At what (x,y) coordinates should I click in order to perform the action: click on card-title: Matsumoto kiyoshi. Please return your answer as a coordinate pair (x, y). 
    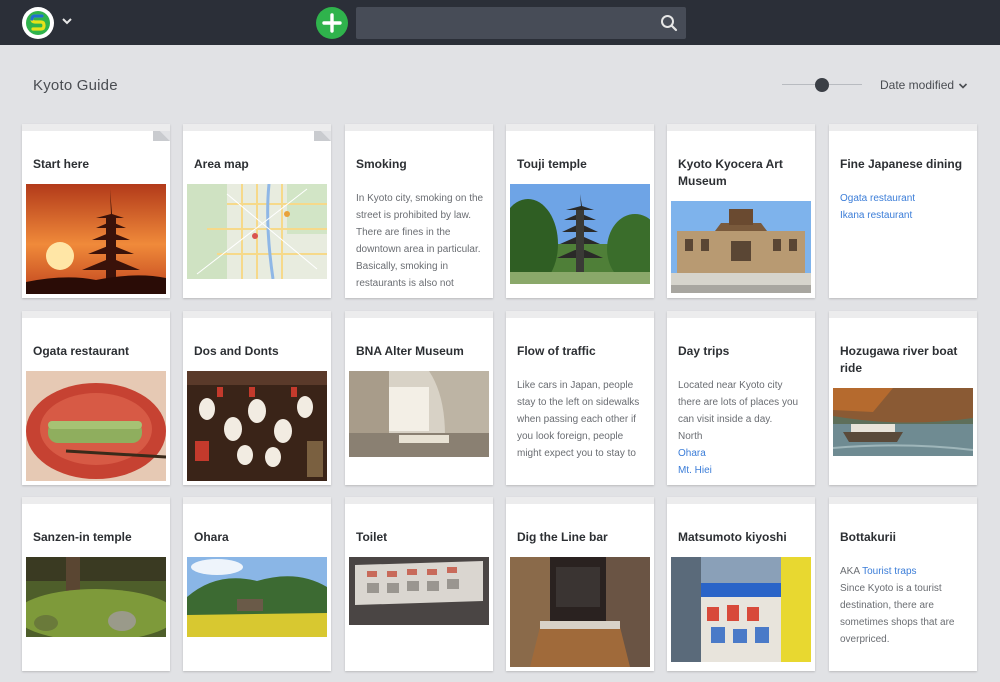
    Looking at the image, I should click on (732, 537).